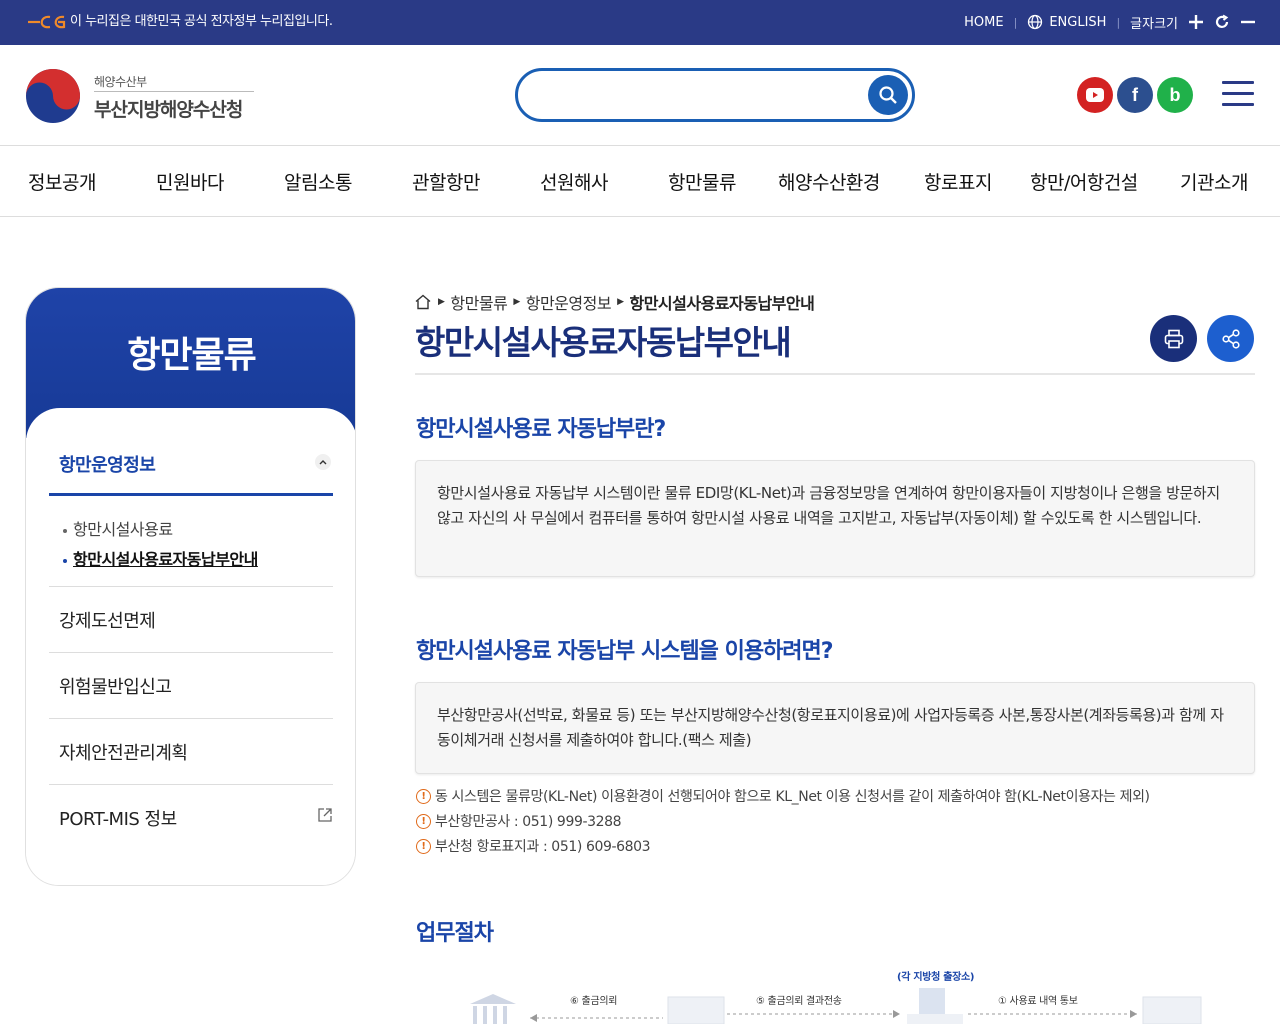  I want to click on print-button, so click(1173, 338).